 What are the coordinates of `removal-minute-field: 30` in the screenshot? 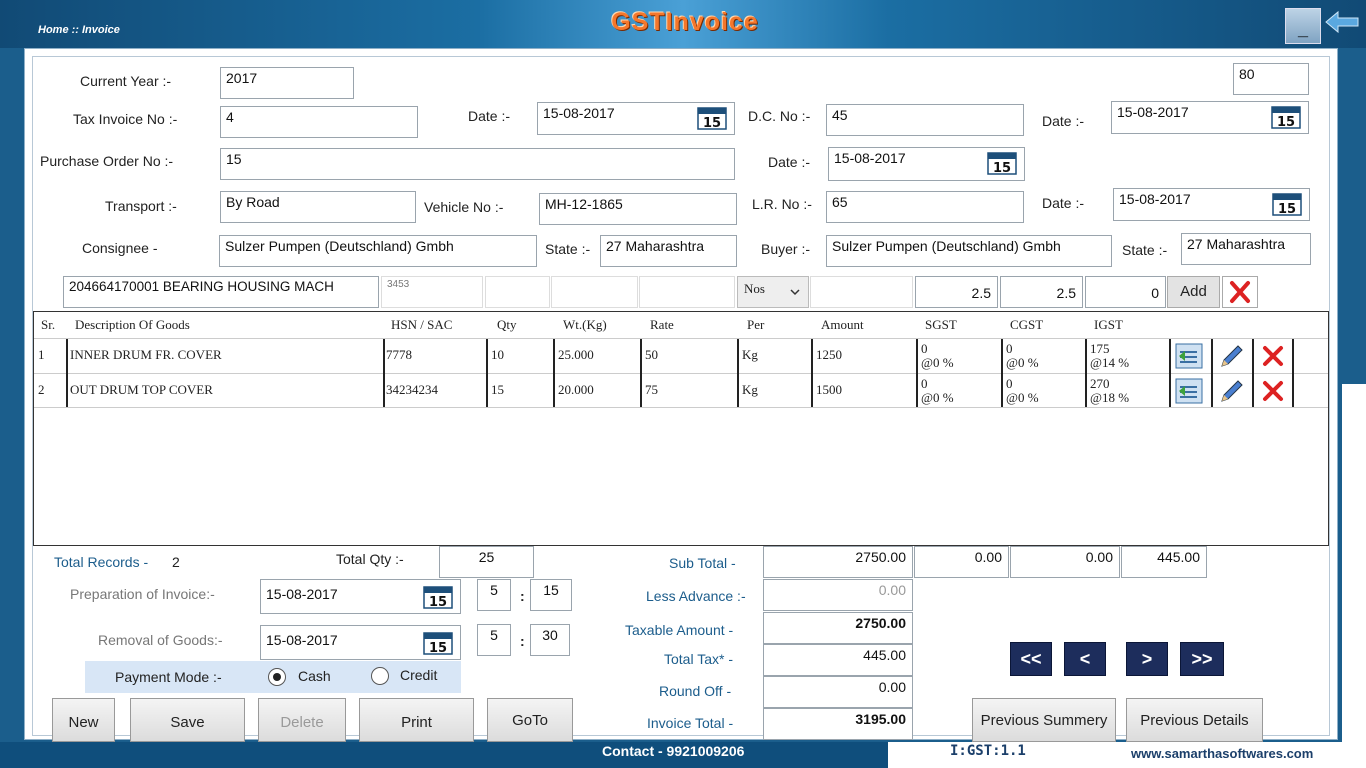 It's located at (550, 640).